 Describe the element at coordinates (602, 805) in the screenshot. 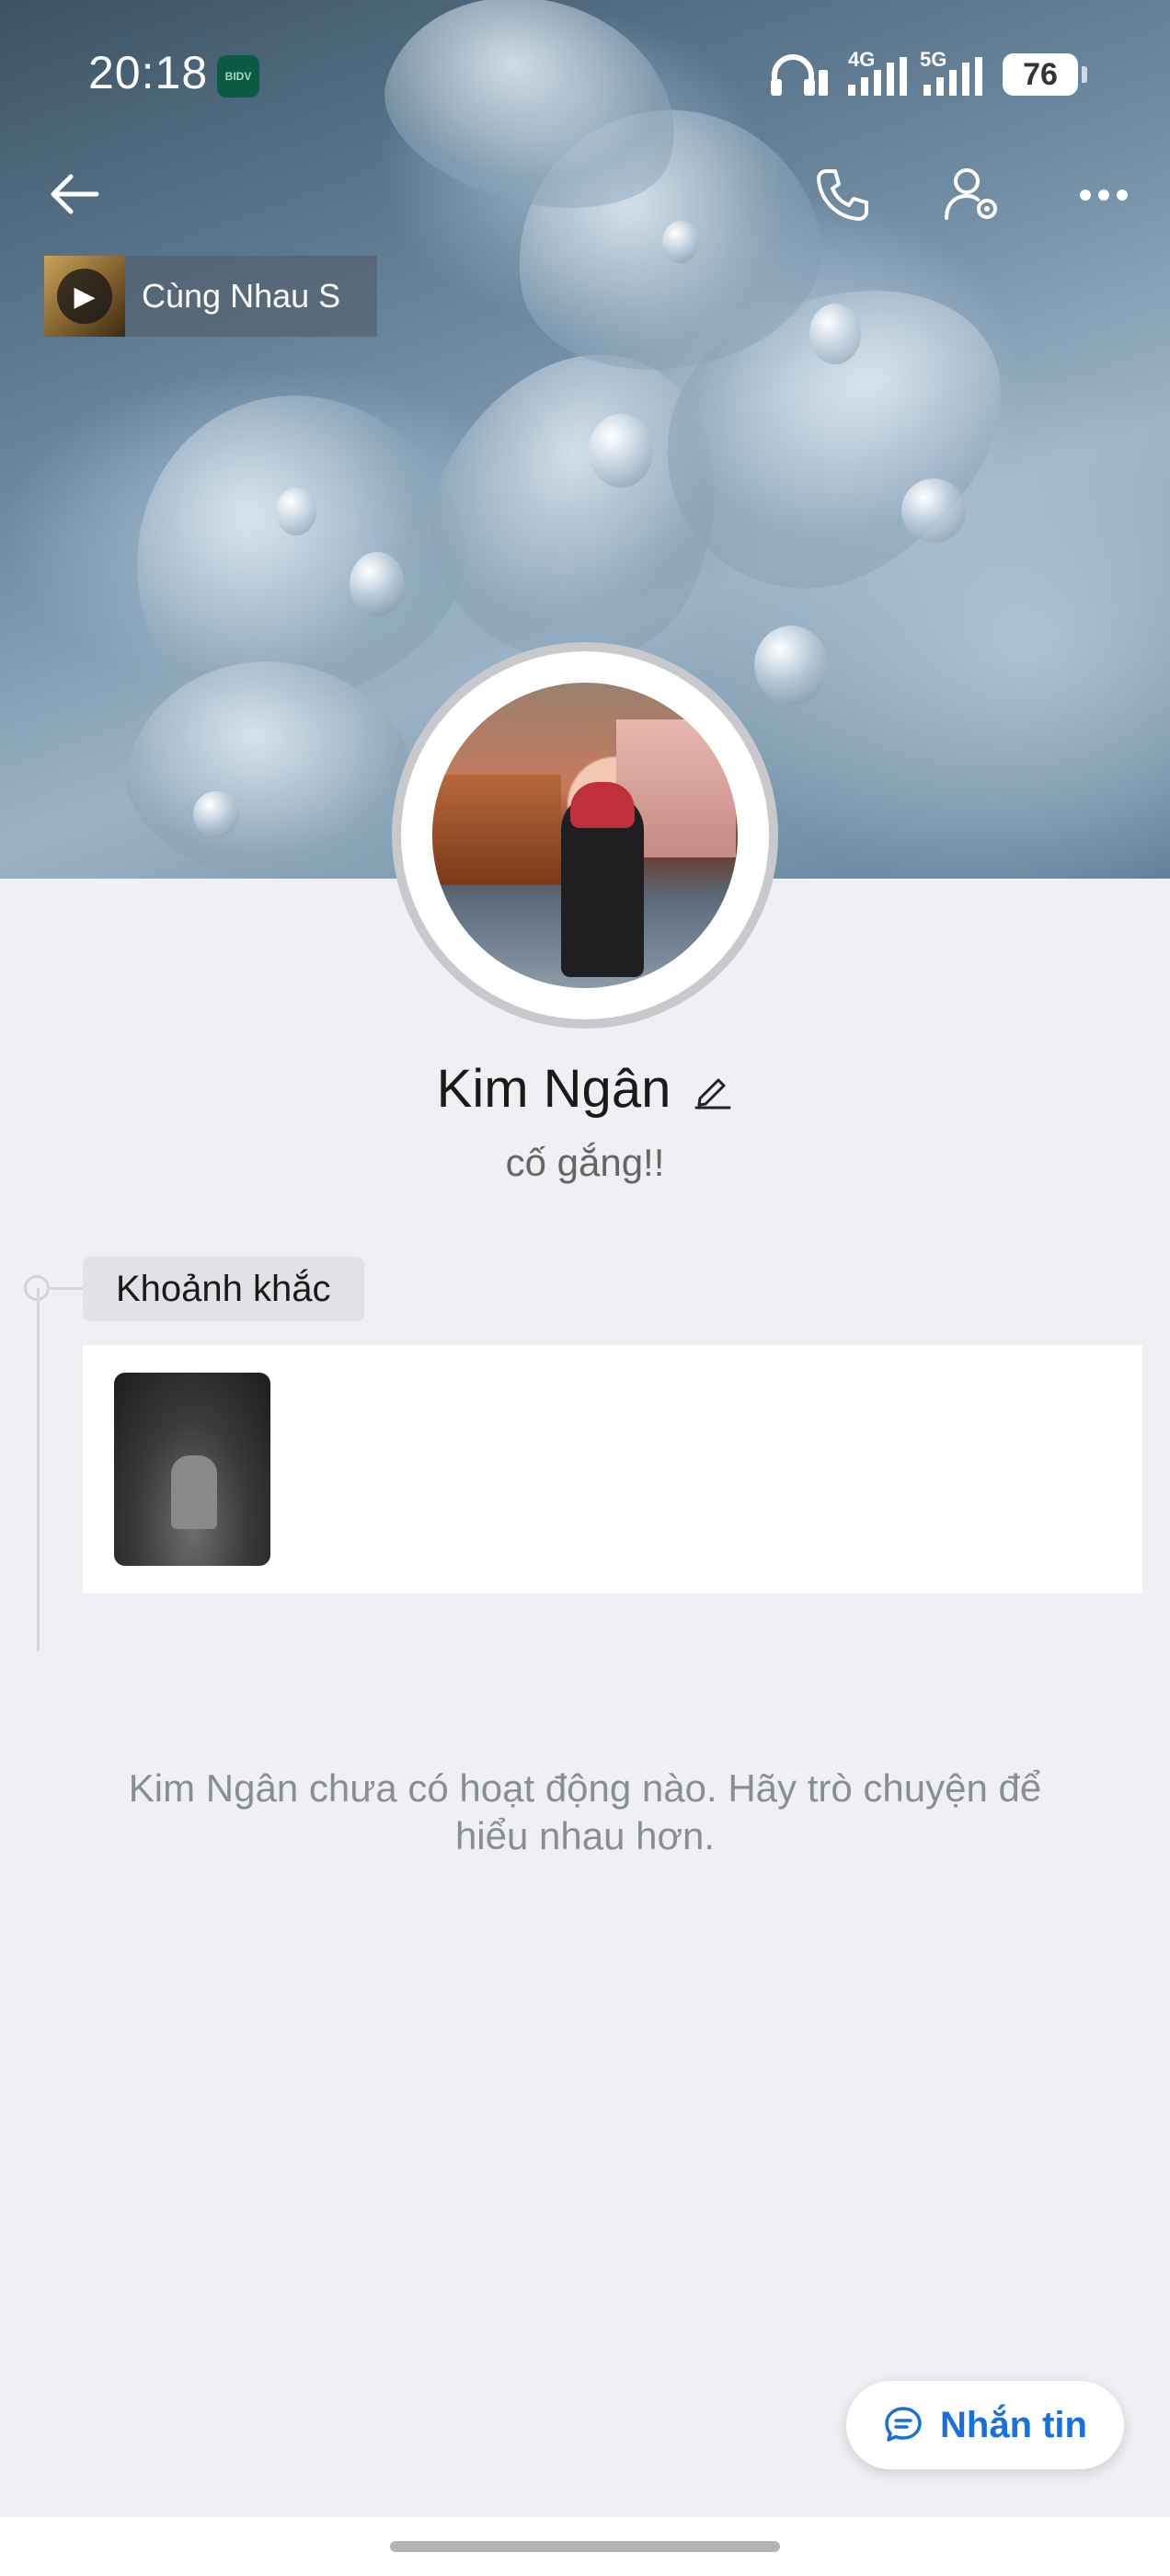

I see `avatar-hat` at that location.